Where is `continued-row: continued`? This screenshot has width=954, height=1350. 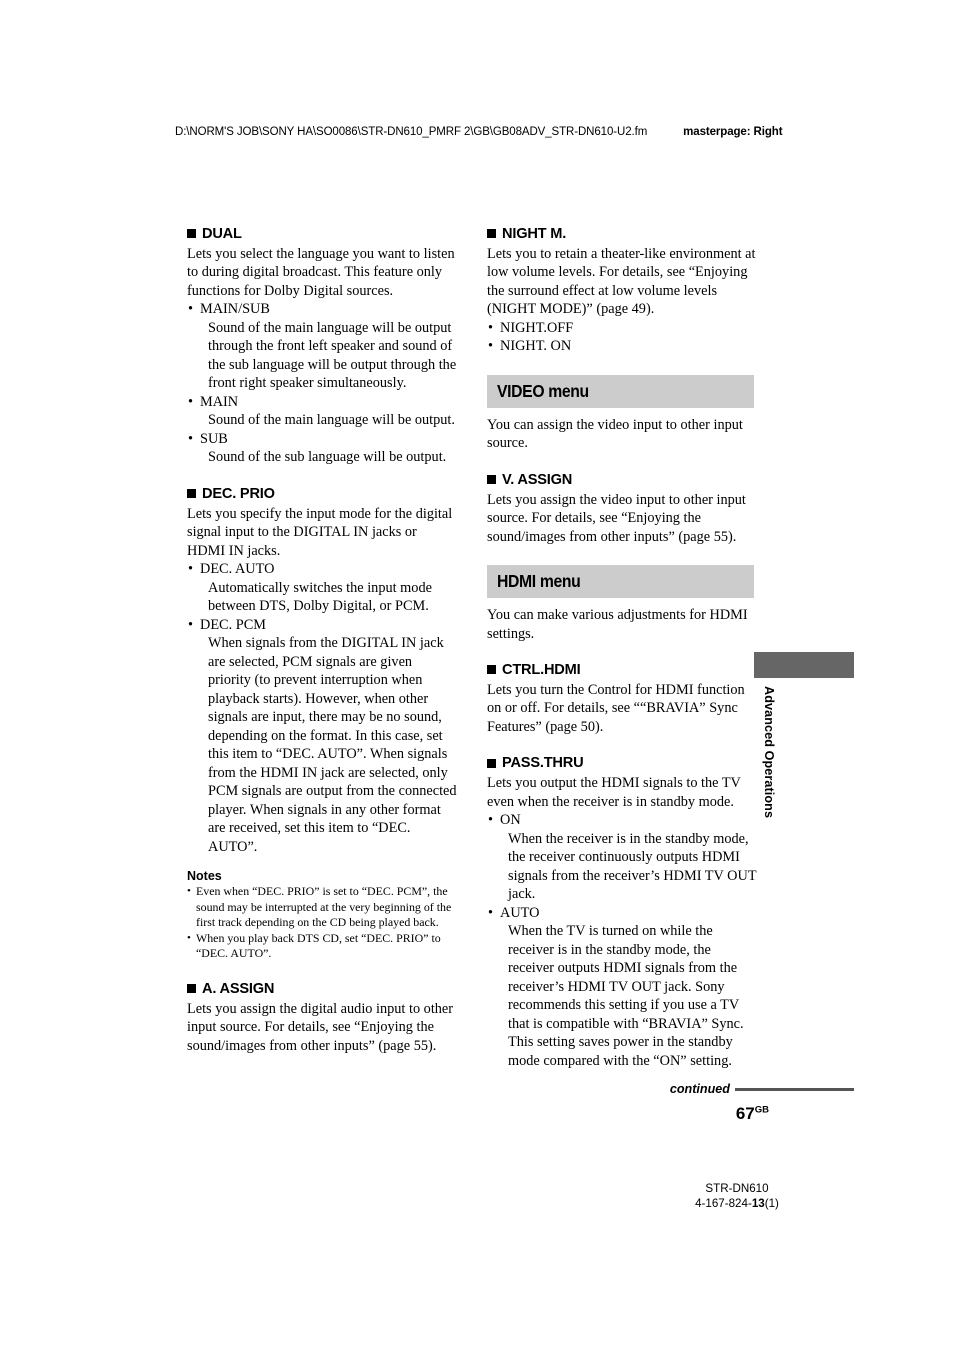 continued-row: continued is located at coordinates (670, 1089).